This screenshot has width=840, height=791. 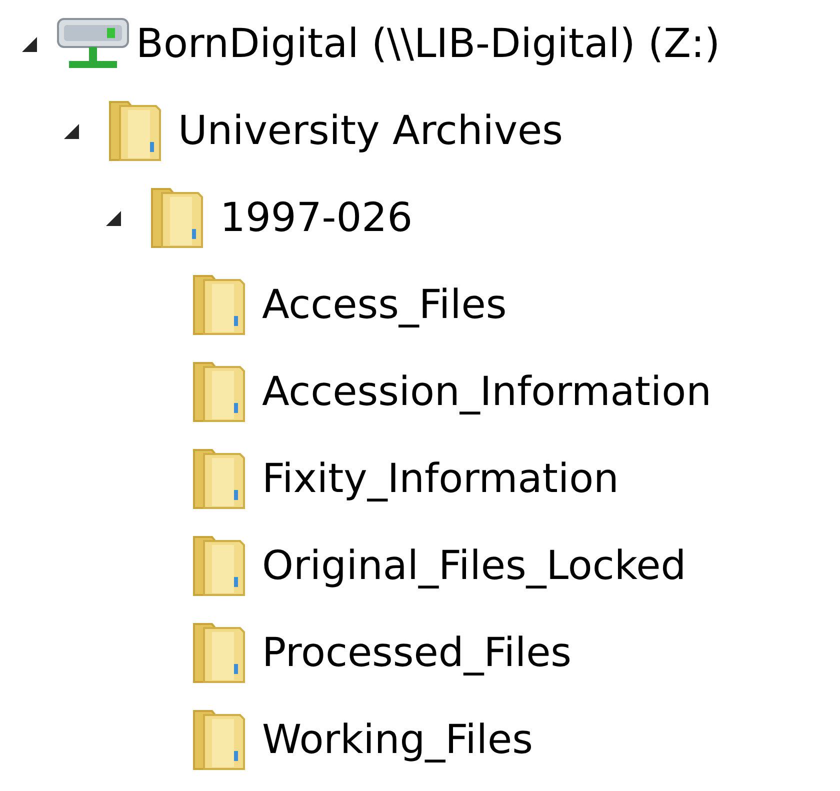 What do you see at coordinates (384, 304) in the screenshot?
I see `tree-item: Access_Files` at bounding box center [384, 304].